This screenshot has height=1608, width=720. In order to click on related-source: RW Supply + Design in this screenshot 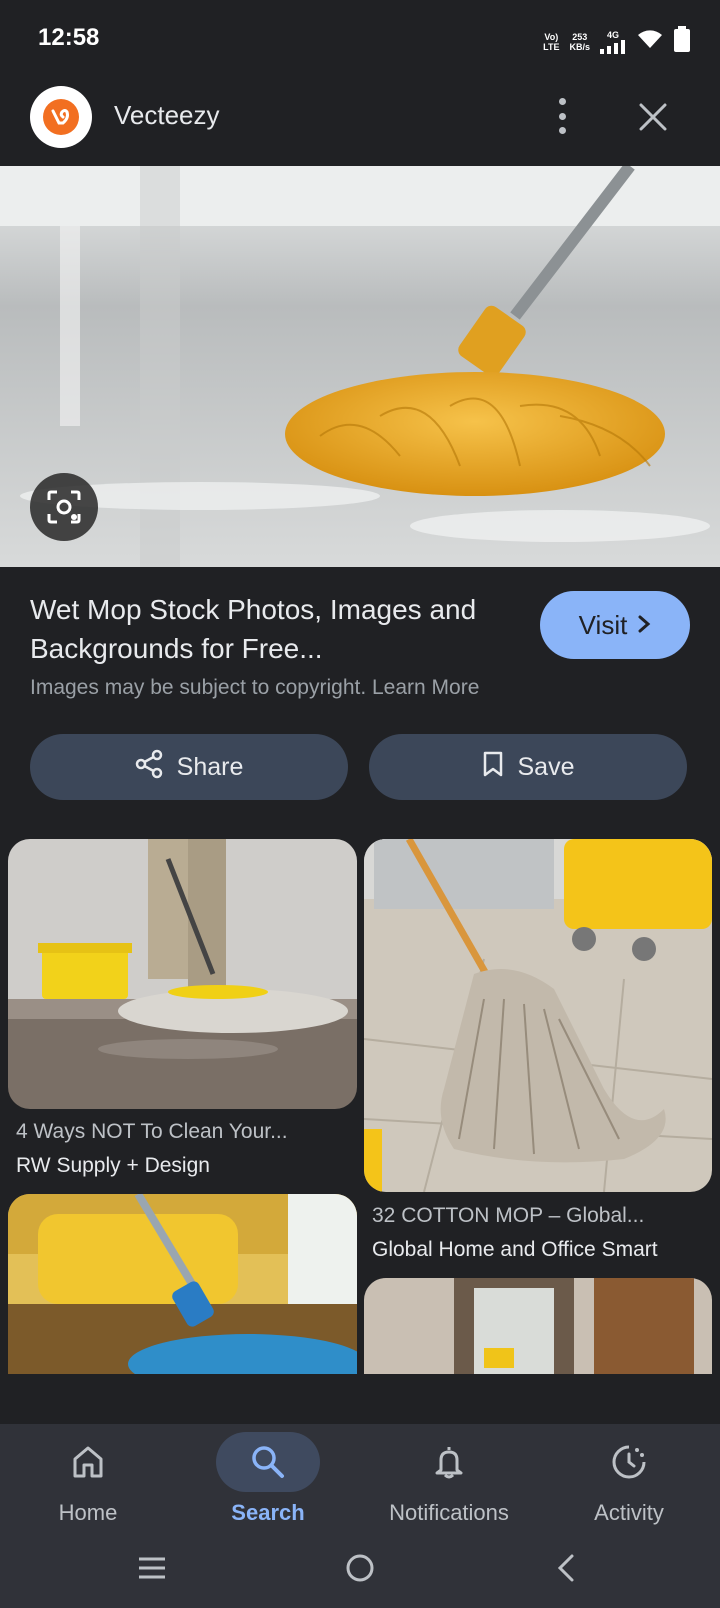, I will do `click(113, 1166)`.